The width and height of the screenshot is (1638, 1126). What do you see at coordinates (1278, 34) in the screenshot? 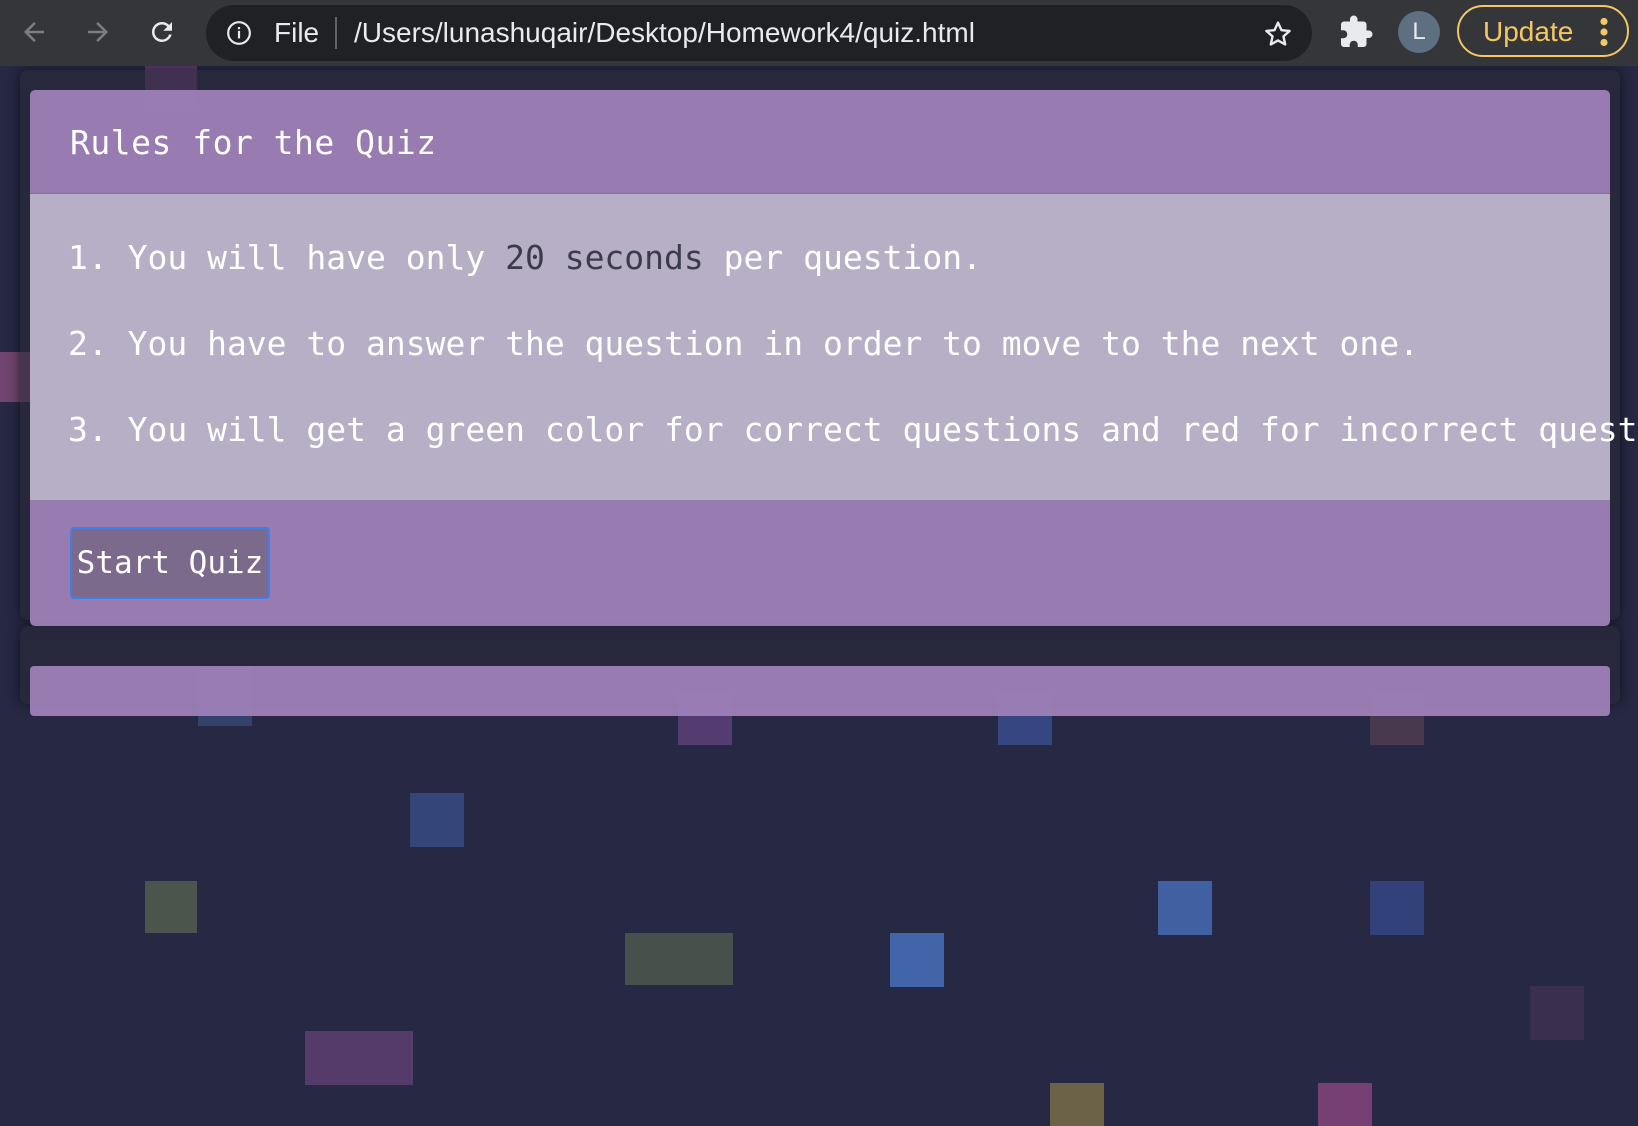
I see `bookmark-star-icon` at bounding box center [1278, 34].